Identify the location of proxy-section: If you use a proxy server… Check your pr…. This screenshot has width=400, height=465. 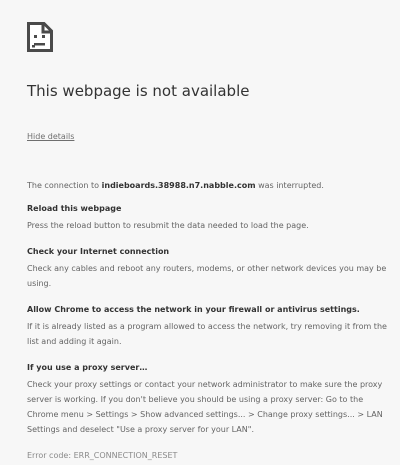
(207, 398).